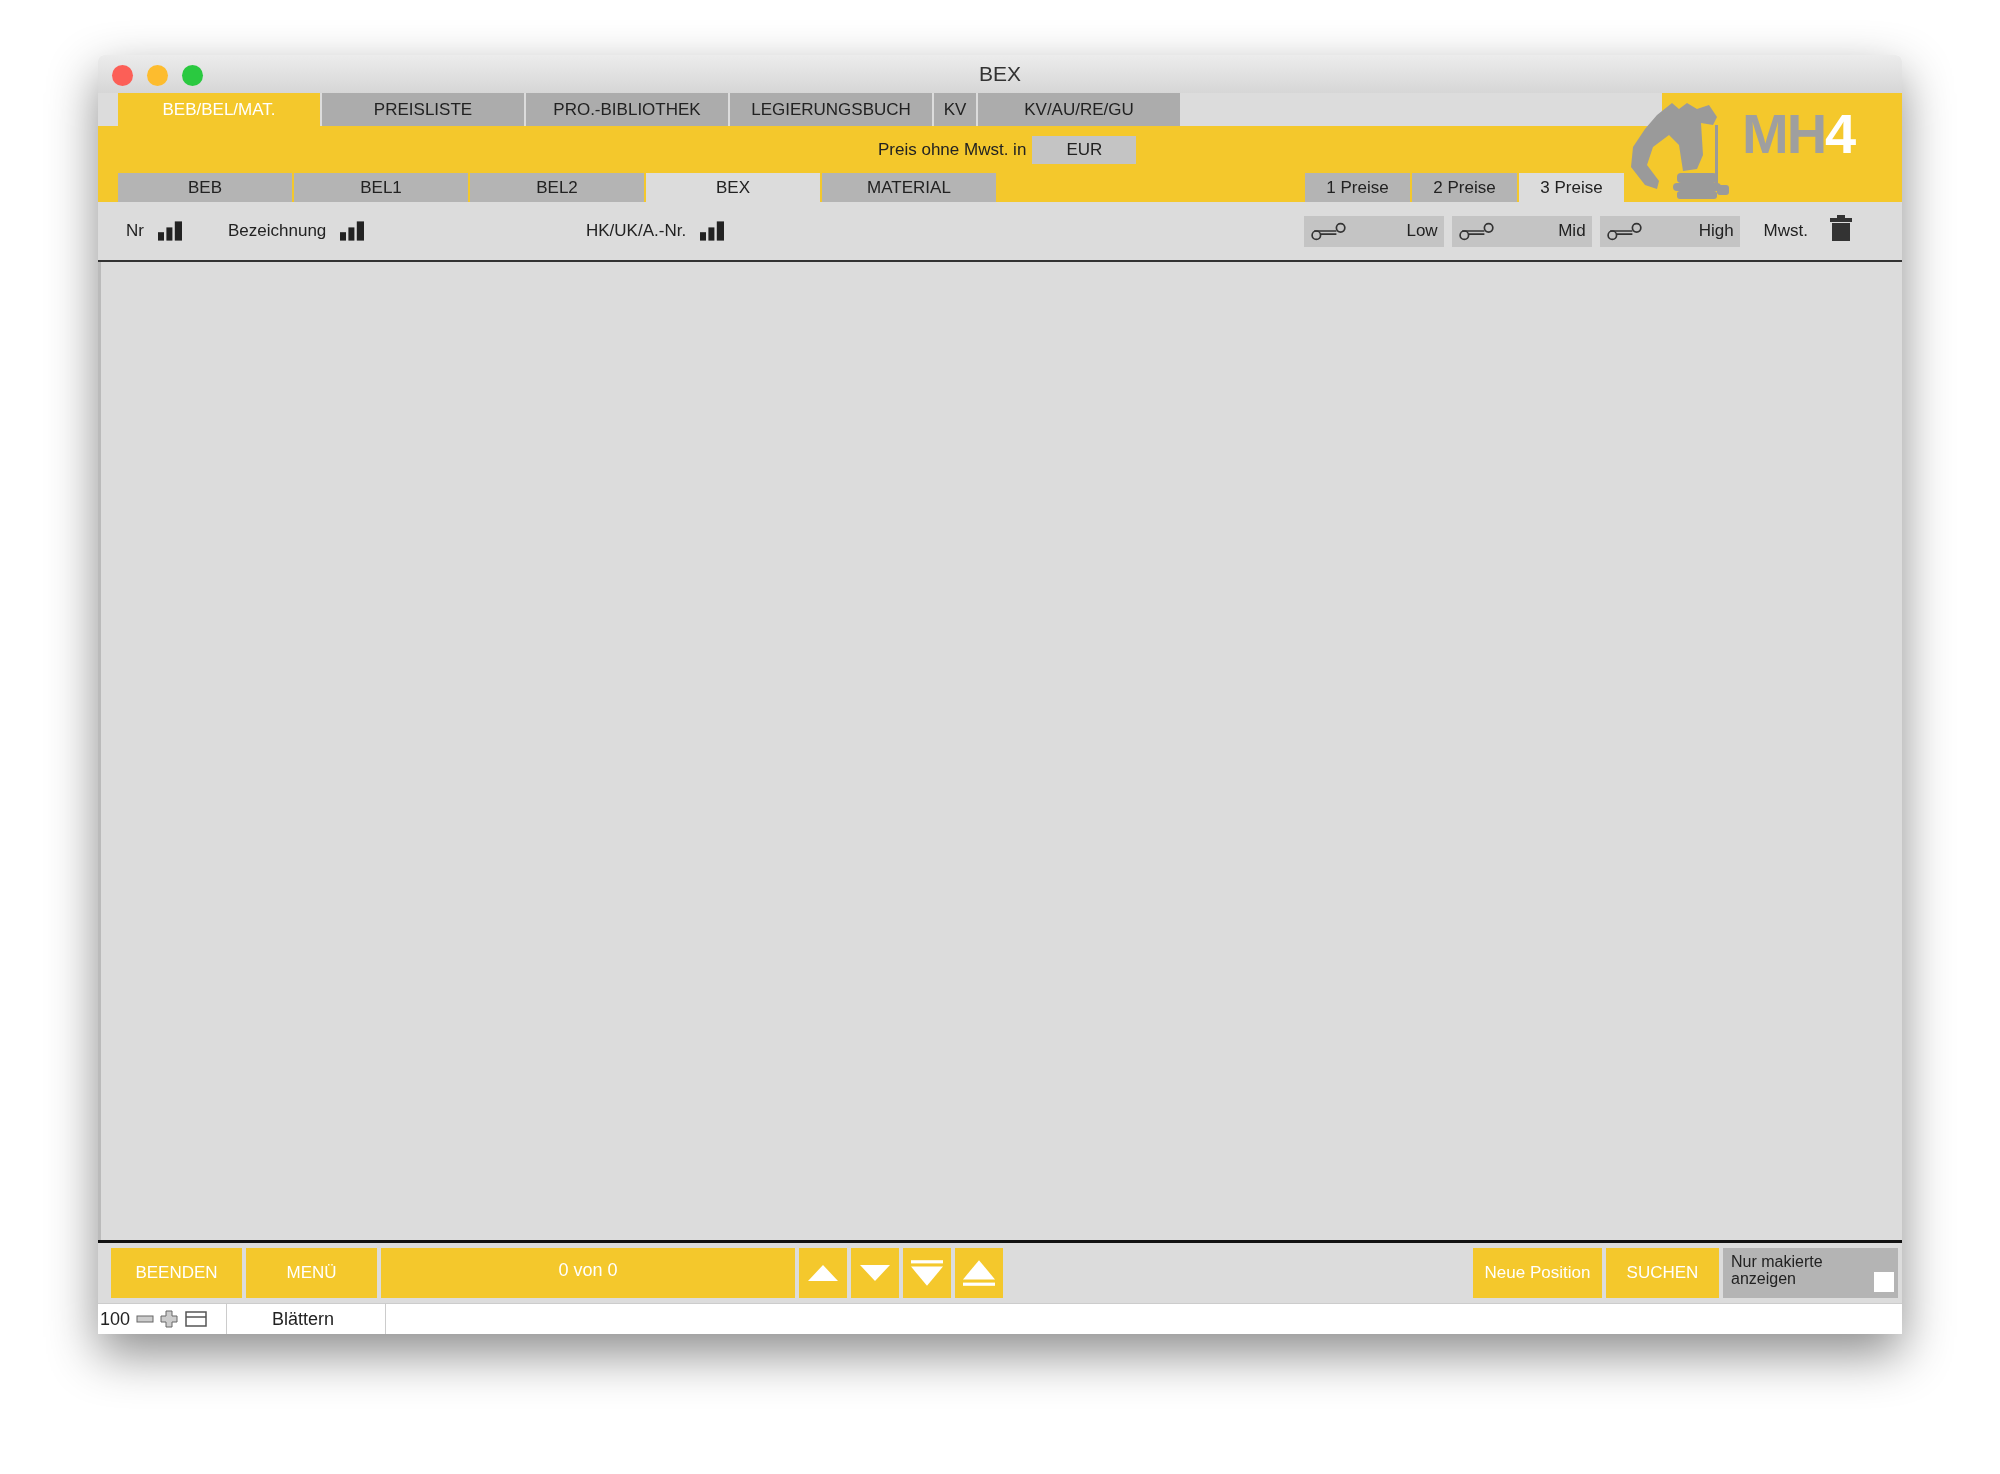 Image resolution: width=2000 pixels, height=1474 pixels. I want to click on sub-tab: MATERIAL, so click(909, 187).